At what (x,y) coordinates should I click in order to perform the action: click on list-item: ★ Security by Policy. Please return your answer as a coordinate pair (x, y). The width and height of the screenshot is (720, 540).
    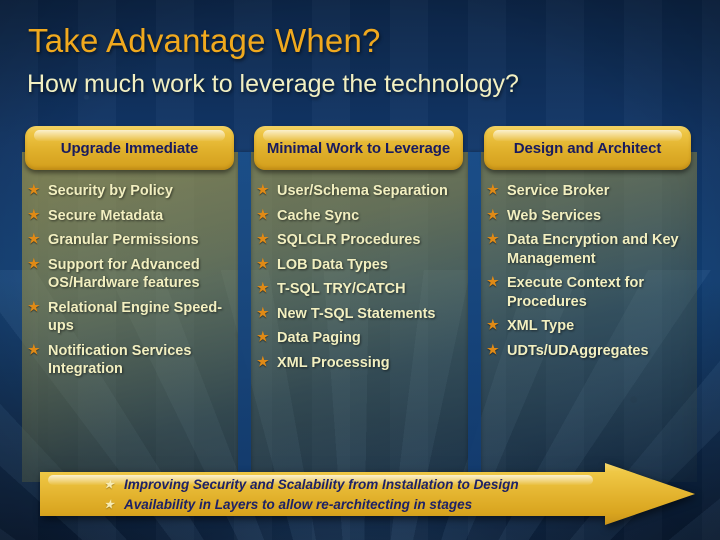
    Looking at the image, I should click on (129, 191).